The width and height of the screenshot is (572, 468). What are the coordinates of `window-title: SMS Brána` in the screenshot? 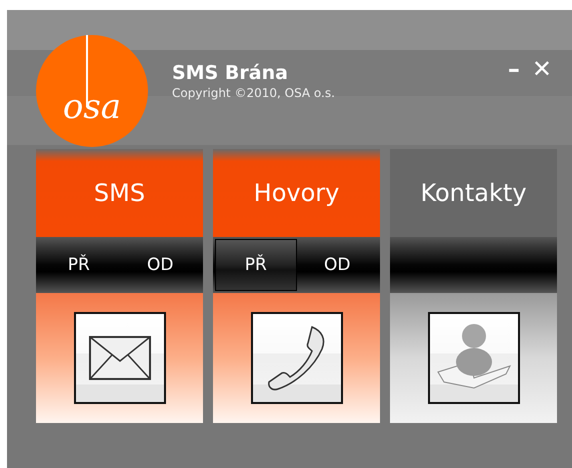 It's located at (230, 73).